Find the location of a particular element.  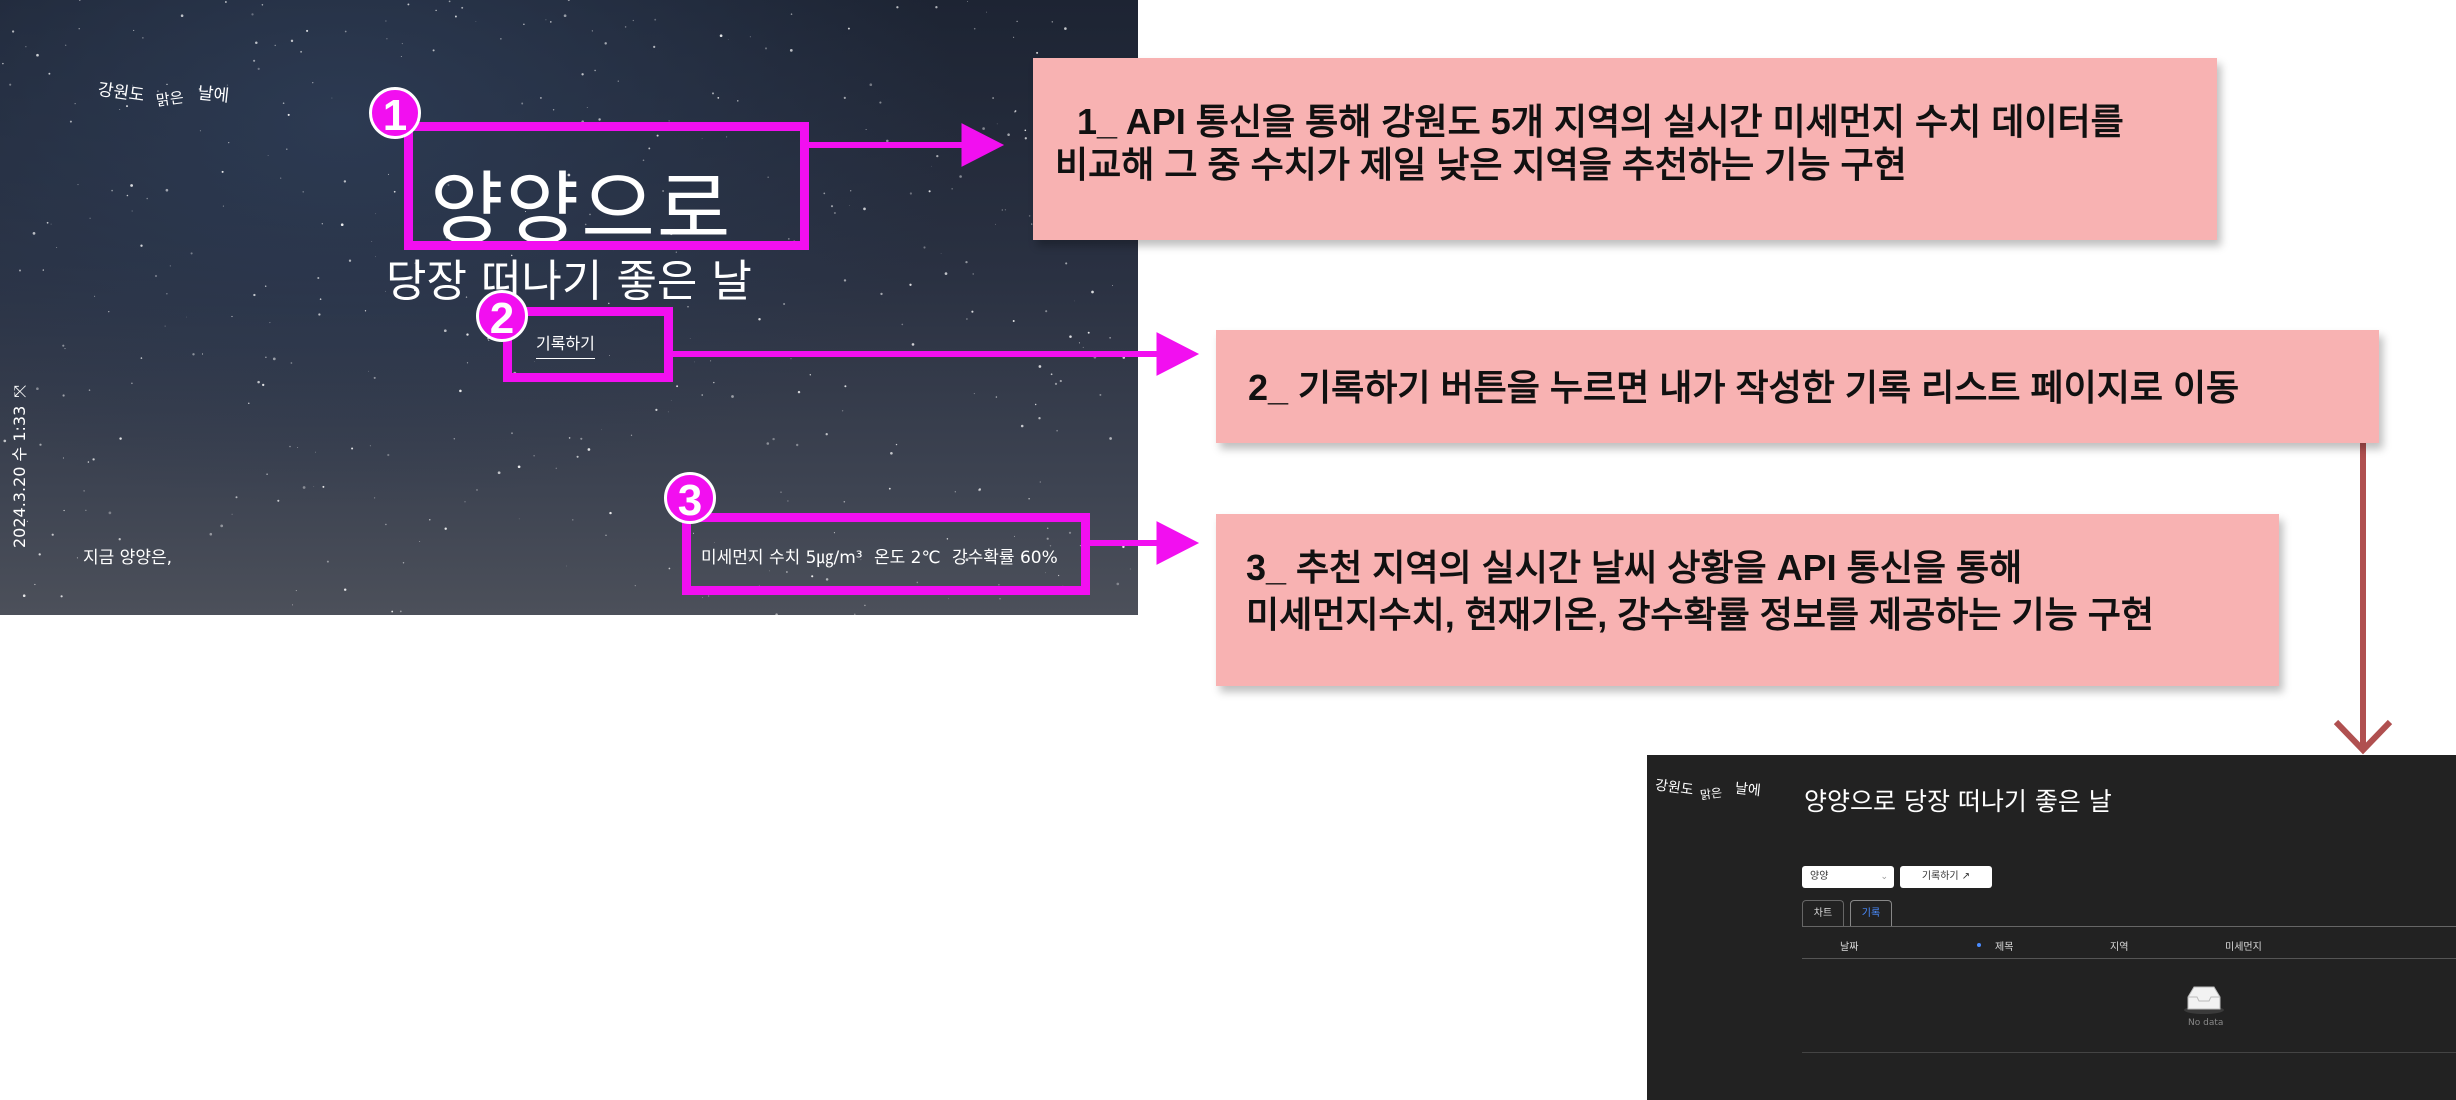

column-date: 날짜 is located at coordinates (1849, 945).